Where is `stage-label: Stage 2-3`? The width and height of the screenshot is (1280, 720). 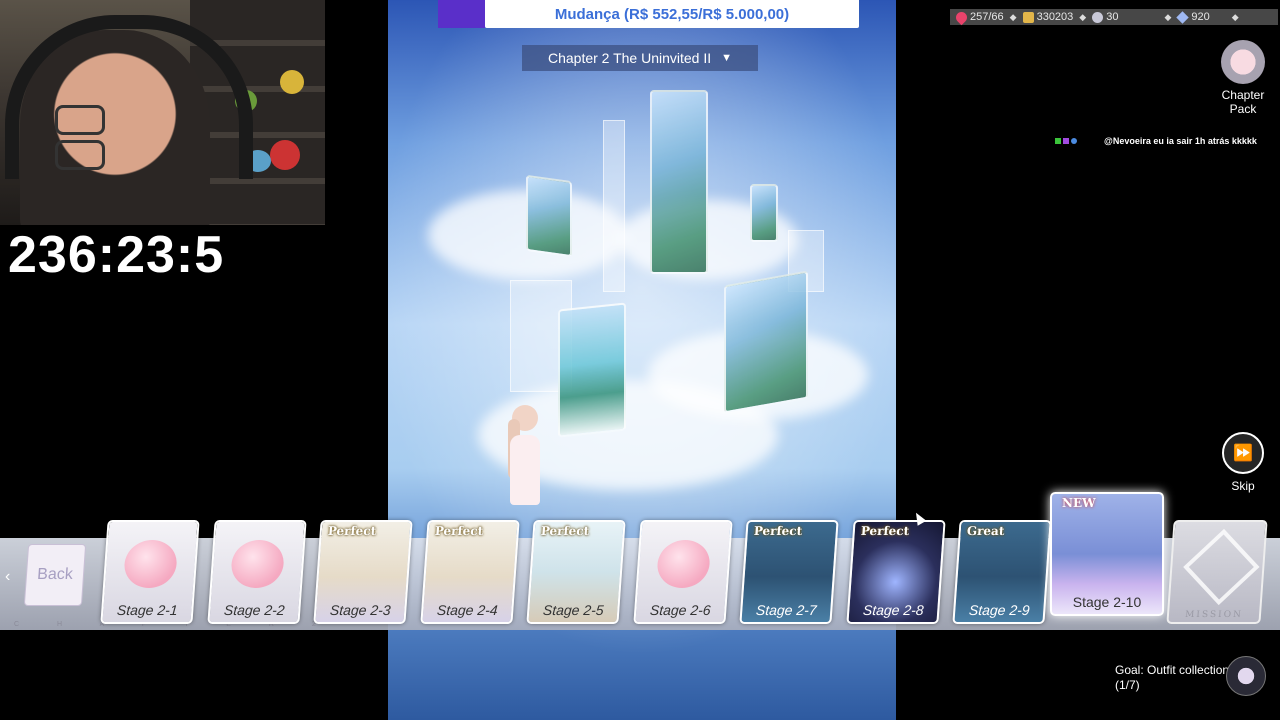
stage-label: Stage 2-3 is located at coordinates (360, 610).